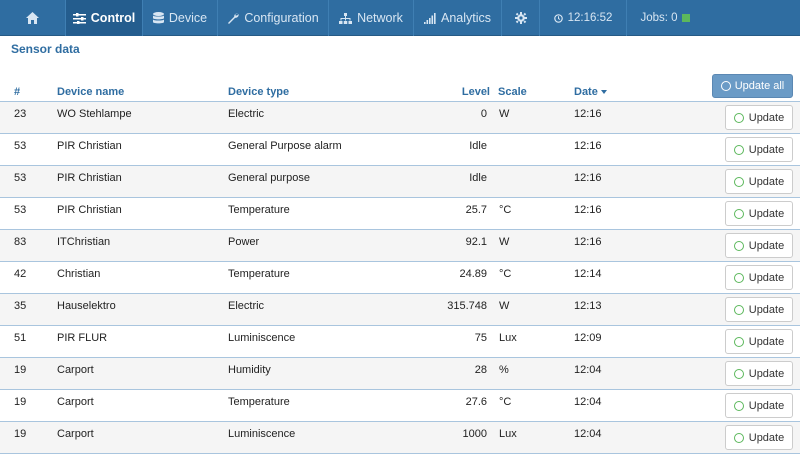 The image size is (800, 456). I want to click on row-level: 1000, so click(474, 434).